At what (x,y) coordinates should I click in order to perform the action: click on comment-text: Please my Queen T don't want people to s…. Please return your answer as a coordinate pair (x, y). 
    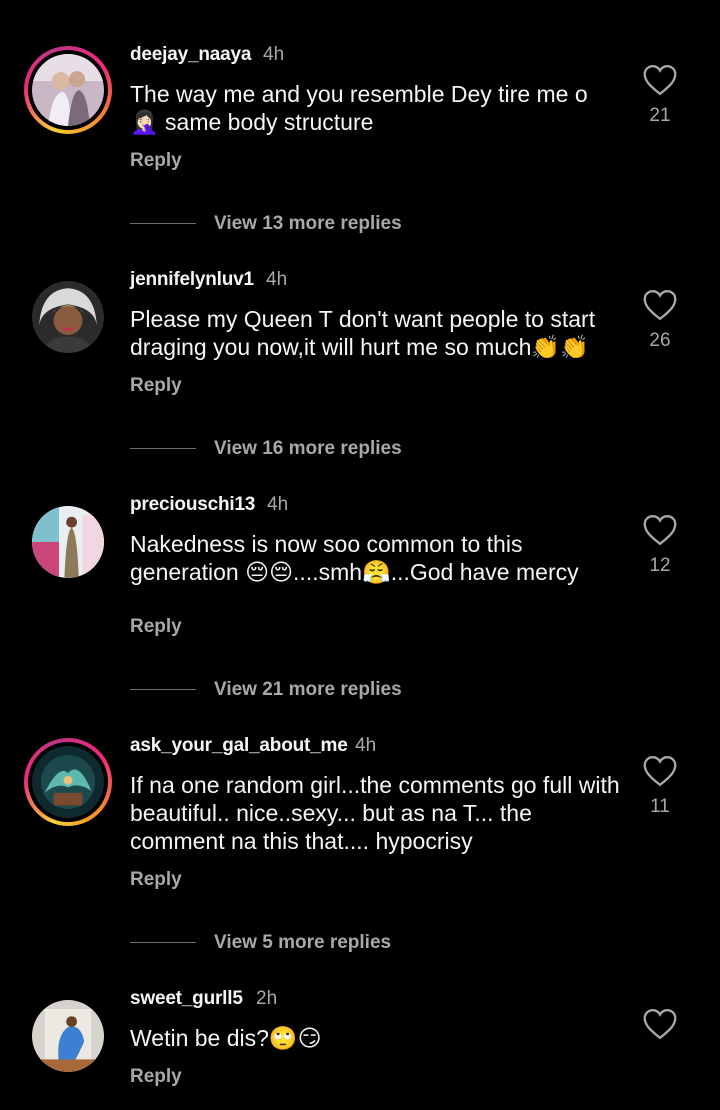
    Looking at the image, I should click on (363, 333).